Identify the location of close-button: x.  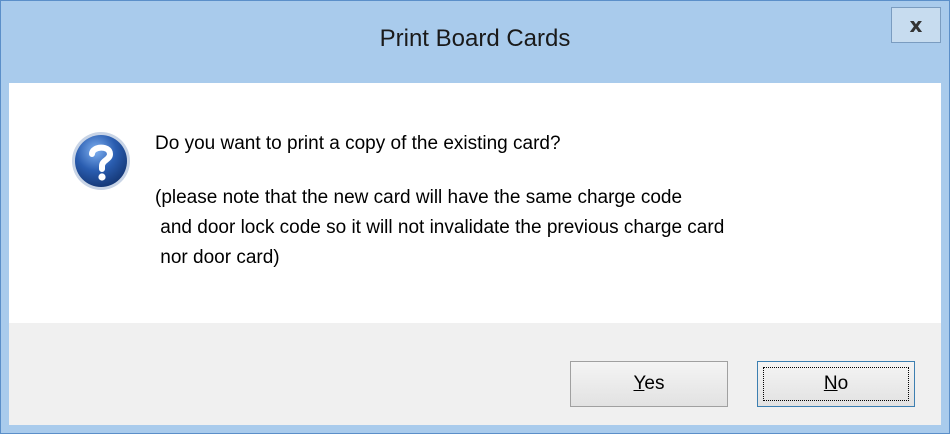
(916, 25).